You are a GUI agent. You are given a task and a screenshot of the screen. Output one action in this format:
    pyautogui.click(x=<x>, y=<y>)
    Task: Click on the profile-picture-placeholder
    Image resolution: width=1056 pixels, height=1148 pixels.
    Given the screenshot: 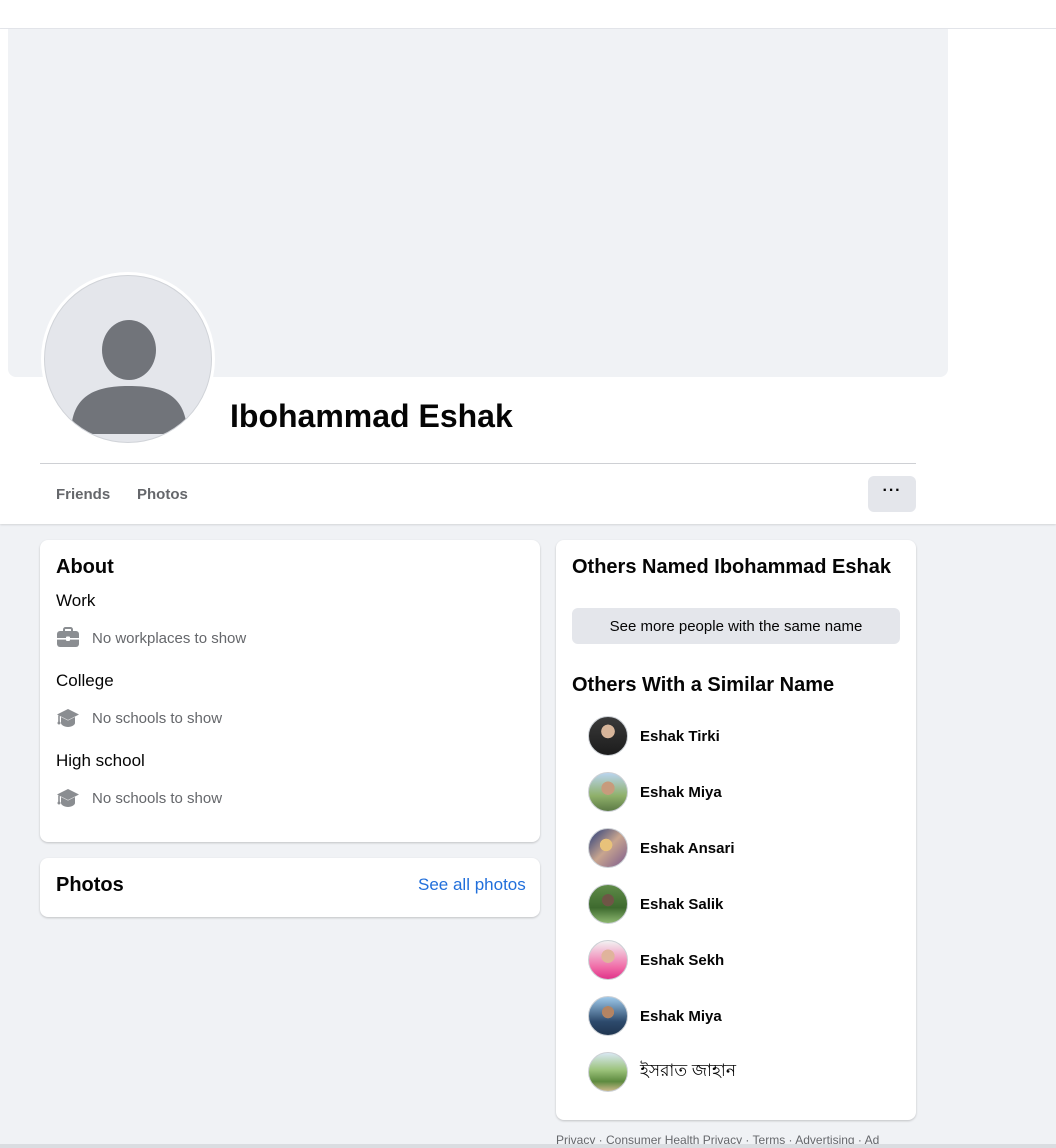 What is the action you would take?
    pyautogui.click(x=128, y=359)
    